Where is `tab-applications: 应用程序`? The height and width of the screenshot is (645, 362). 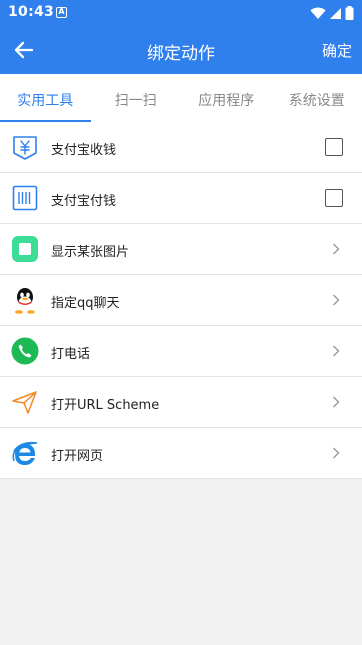
tab-applications: 应用程序 is located at coordinates (226, 98).